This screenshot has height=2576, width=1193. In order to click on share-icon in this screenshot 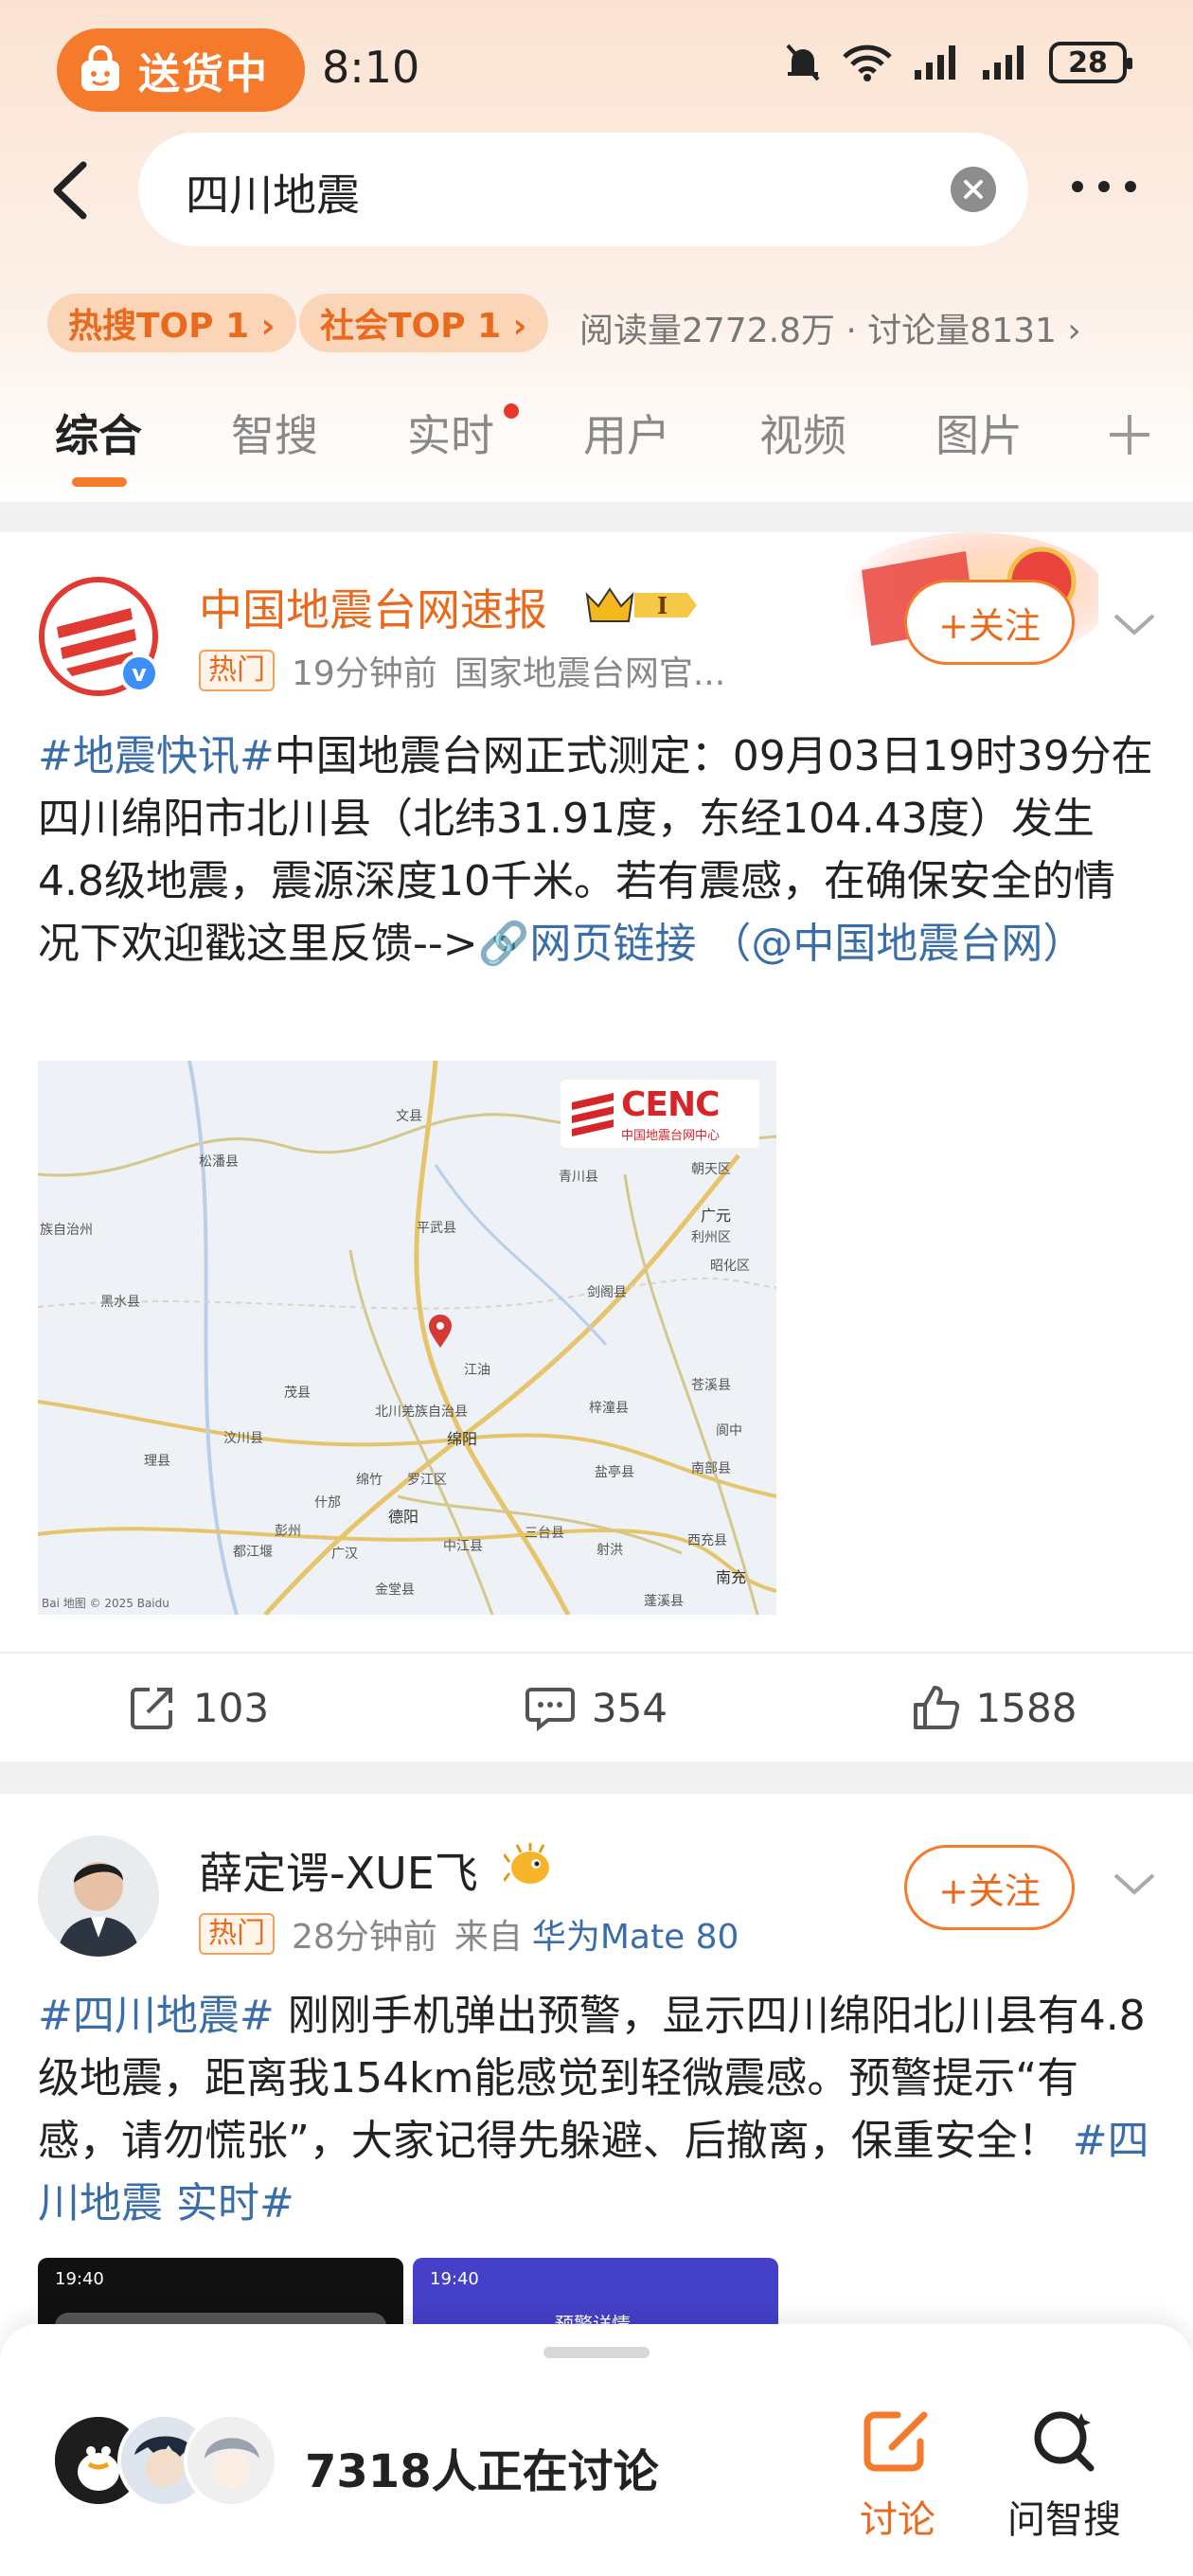, I will do `click(151, 1708)`.